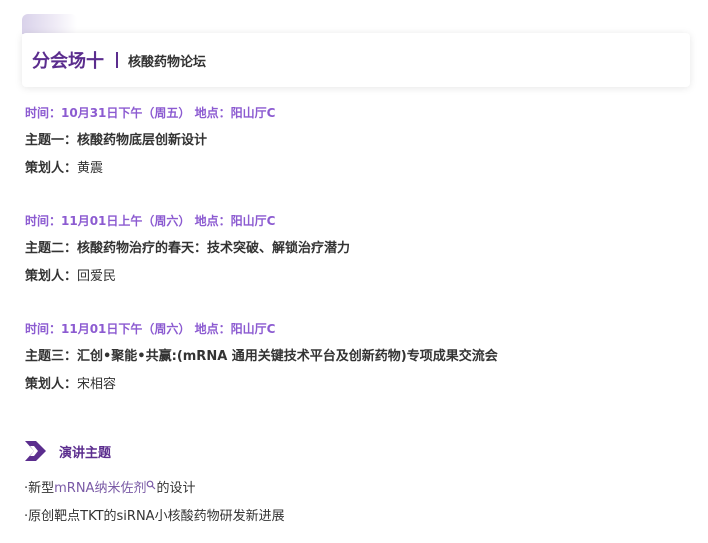 The width and height of the screenshot is (708, 543). I want to click on section-title: 演讲主题, so click(85, 453).